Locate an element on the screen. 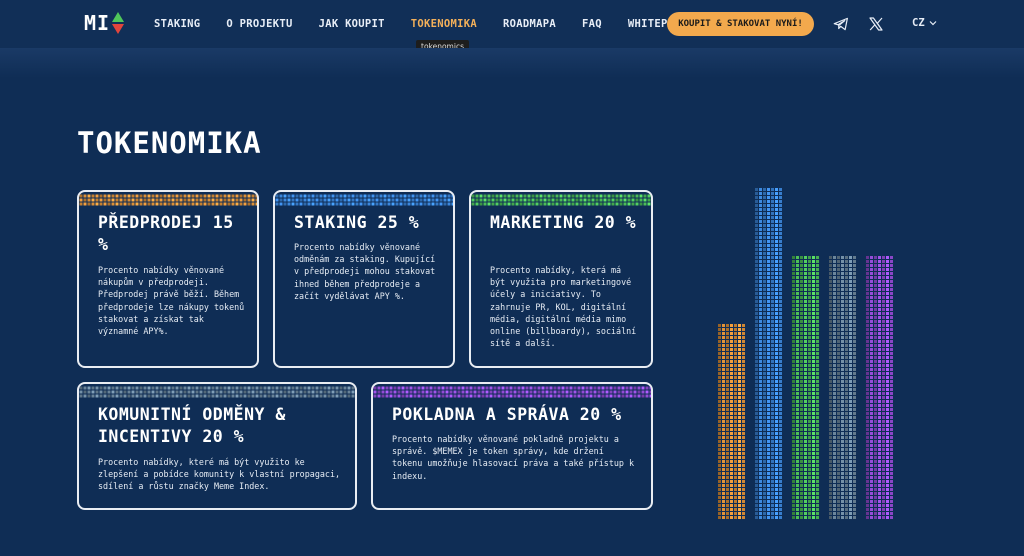  card-title: KOMUNITNÍ ODMĚNY & INCENTIVY 20 % is located at coordinates (192, 425).